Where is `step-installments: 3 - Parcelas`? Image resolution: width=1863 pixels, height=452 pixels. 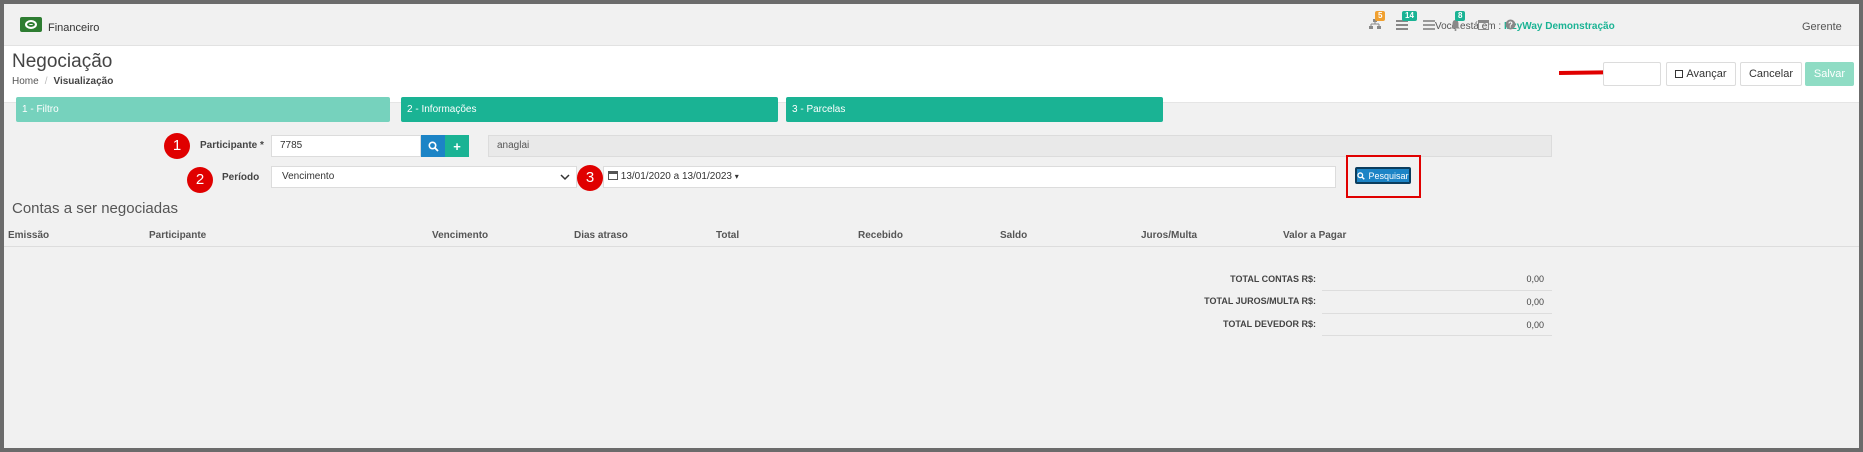
step-installments: 3 - Parcelas is located at coordinates (974, 109).